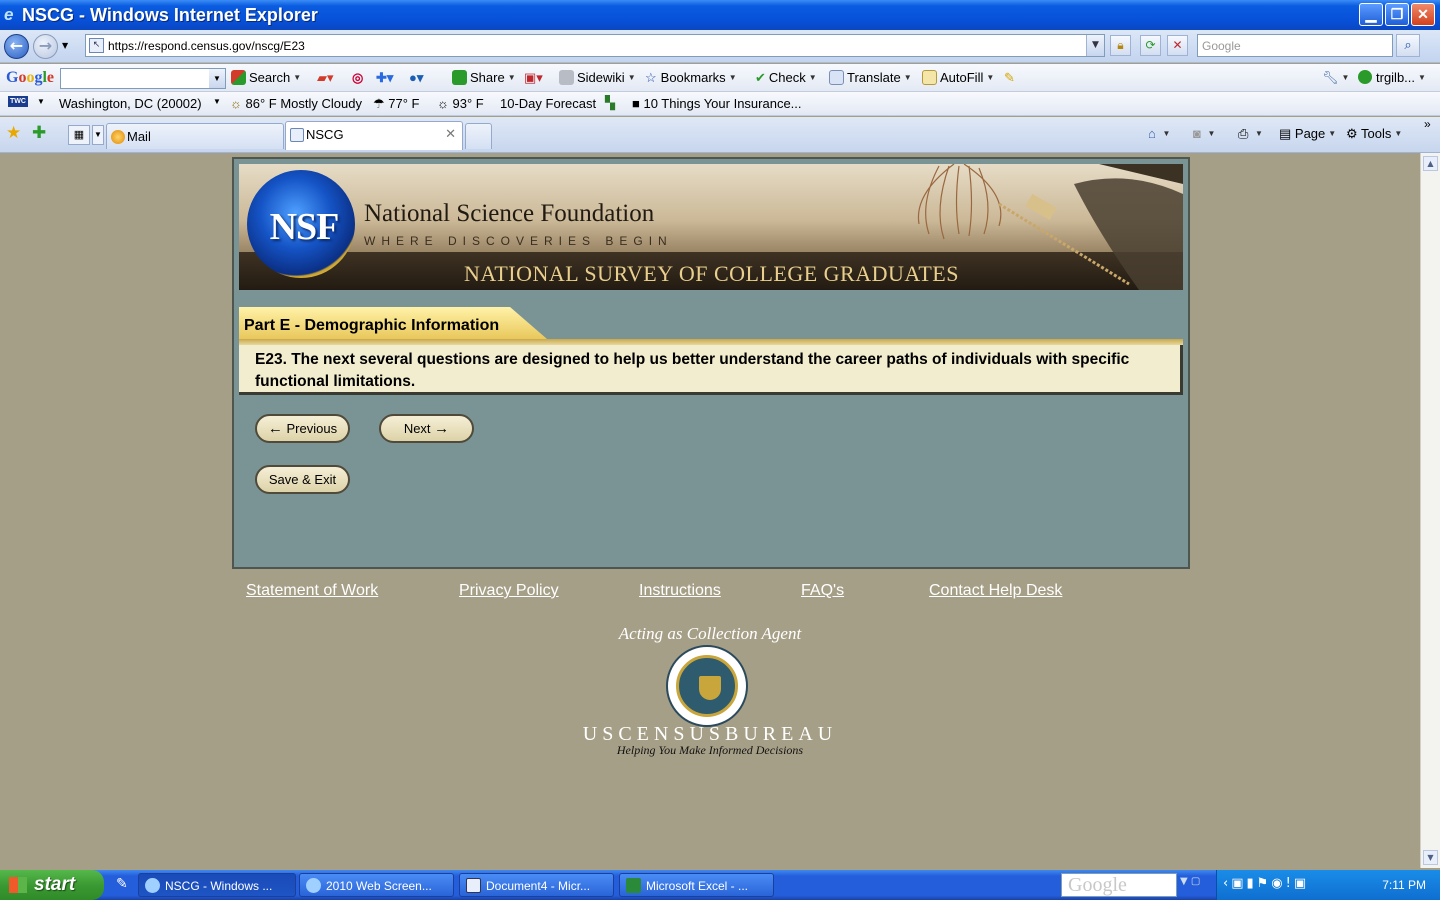 This screenshot has width=1440, height=900. Describe the element at coordinates (1397, 14) in the screenshot. I see `restore-button: ❐` at that location.